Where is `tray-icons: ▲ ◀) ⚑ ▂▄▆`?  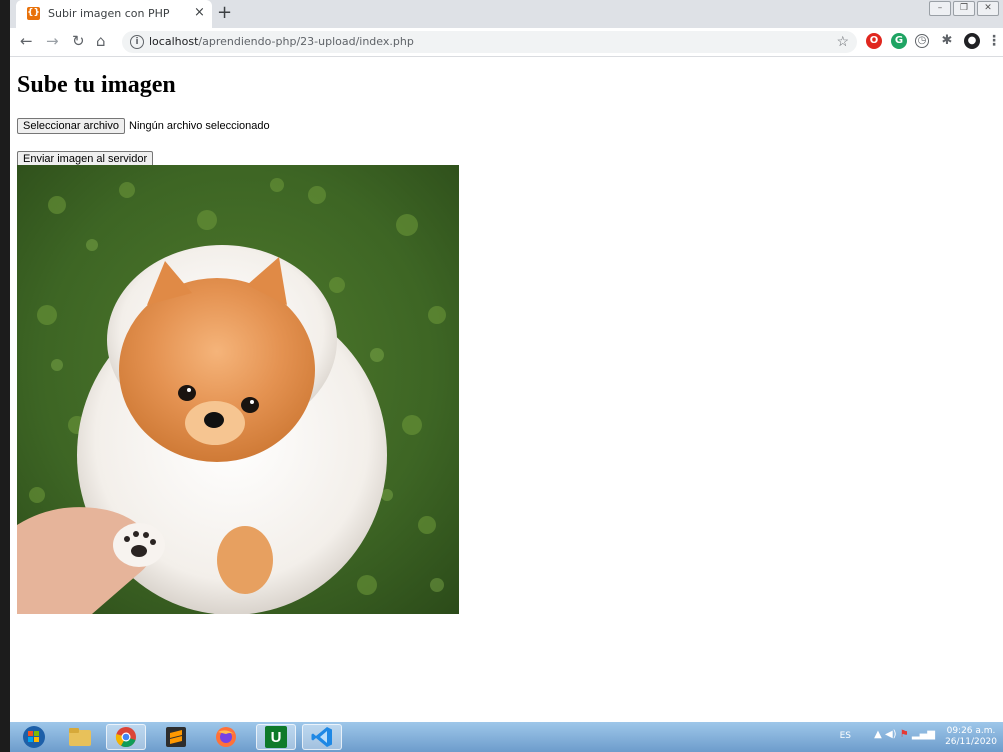 tray-icons: ▲ ◀) ⚑ ▂▄▆ is located at coordinates (904, 734).